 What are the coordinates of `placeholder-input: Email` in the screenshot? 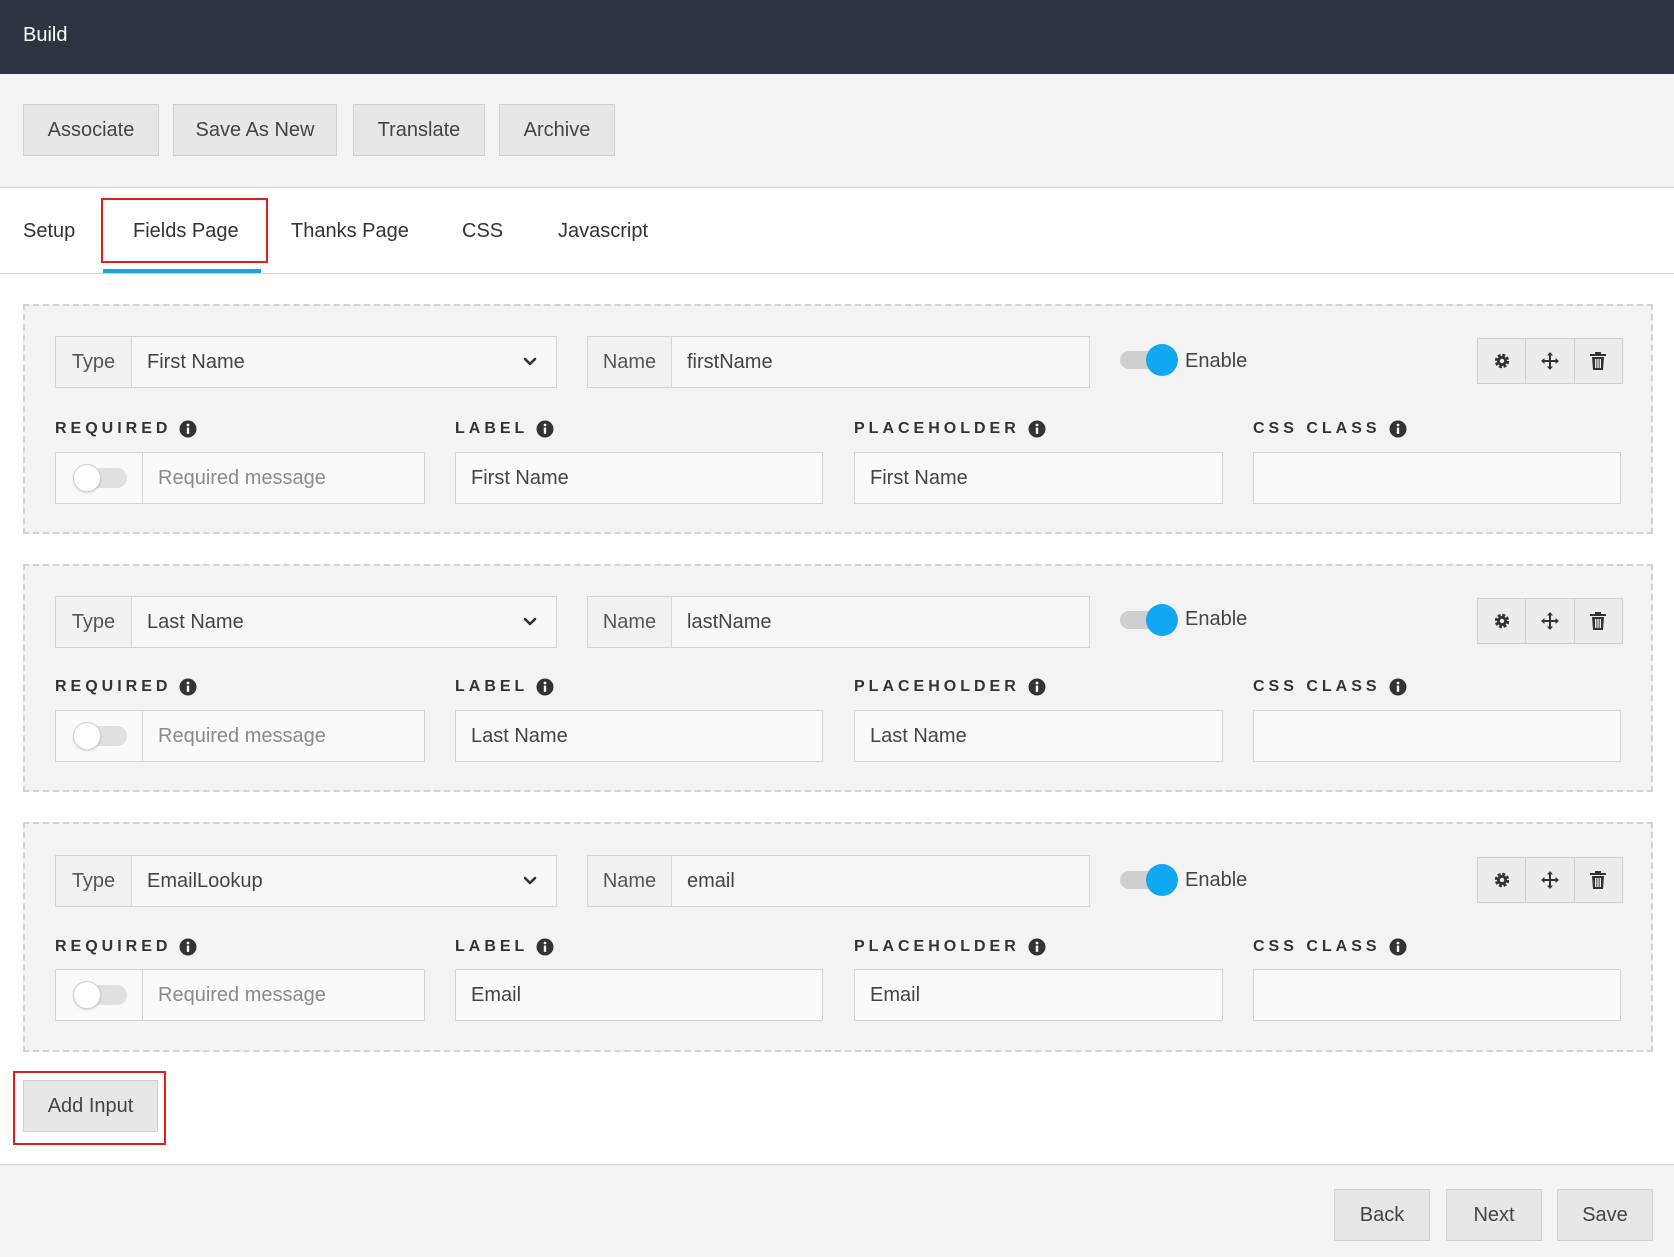 It's located at (1038, 995).